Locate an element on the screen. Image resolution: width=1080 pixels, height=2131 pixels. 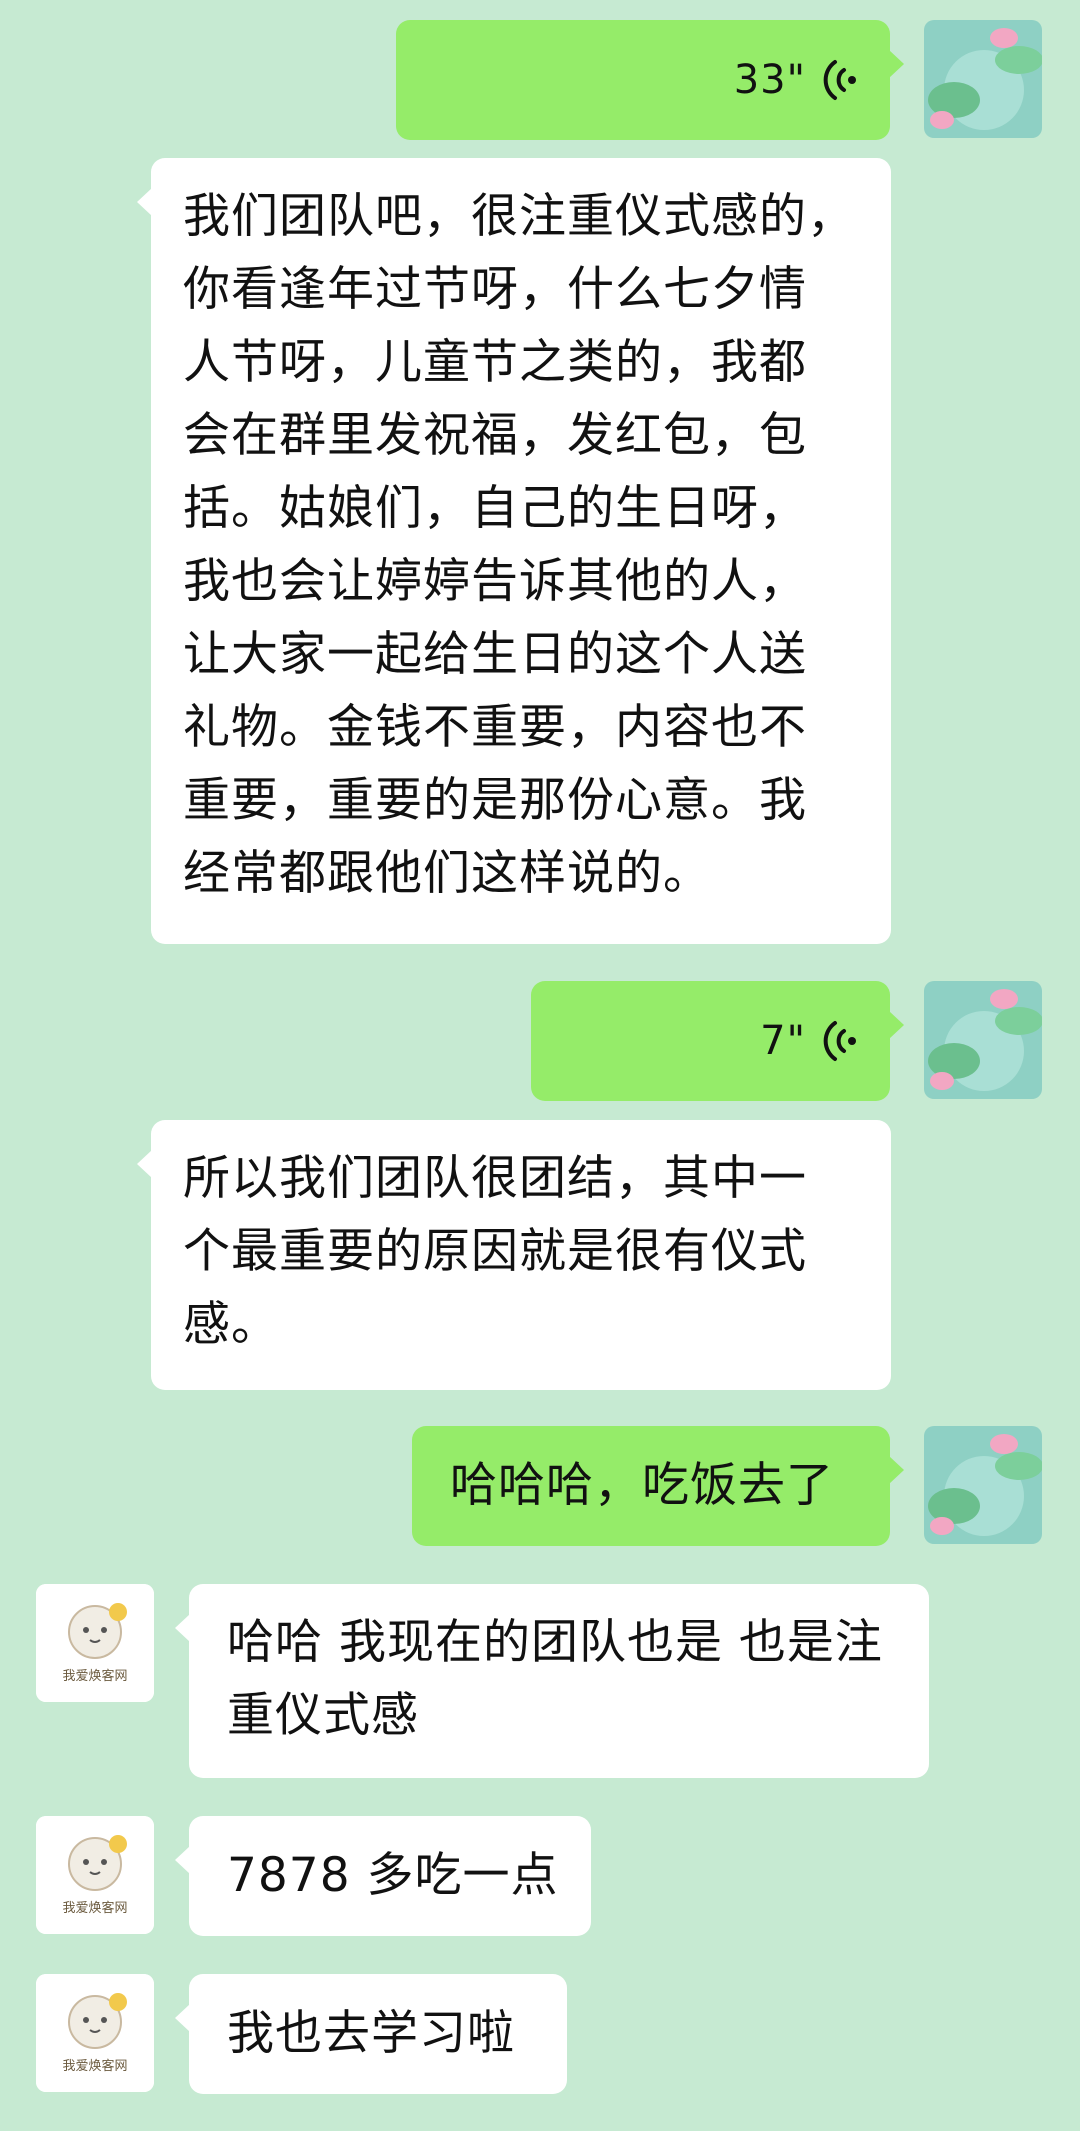
voice-duration: 33" is located at coordinates (769, 79).